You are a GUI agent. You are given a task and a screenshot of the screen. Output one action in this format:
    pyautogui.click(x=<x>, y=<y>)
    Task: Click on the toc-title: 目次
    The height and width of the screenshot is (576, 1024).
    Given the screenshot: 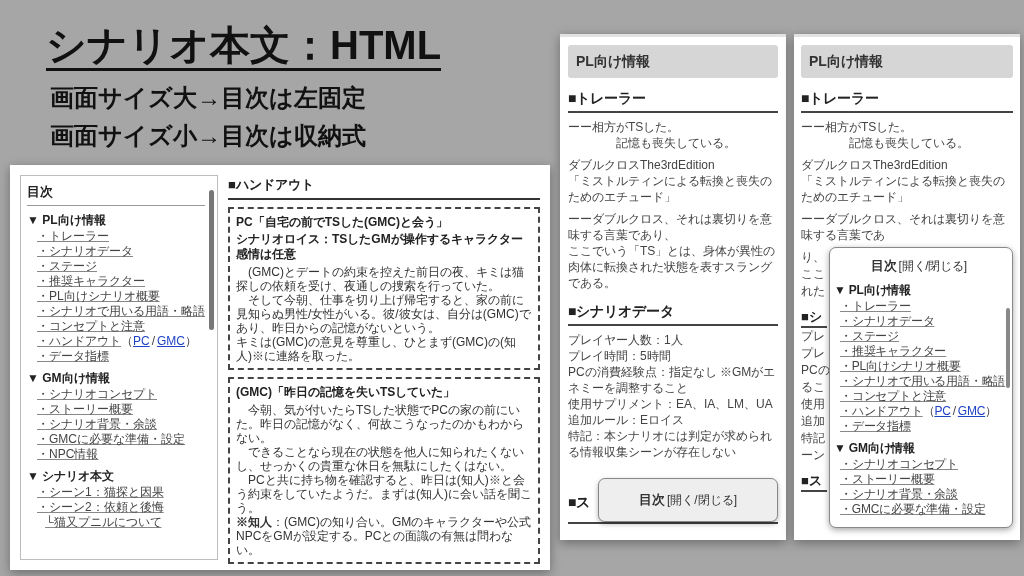 What is the action you would take?
    pyautogui.click(x=116, y=194)
    